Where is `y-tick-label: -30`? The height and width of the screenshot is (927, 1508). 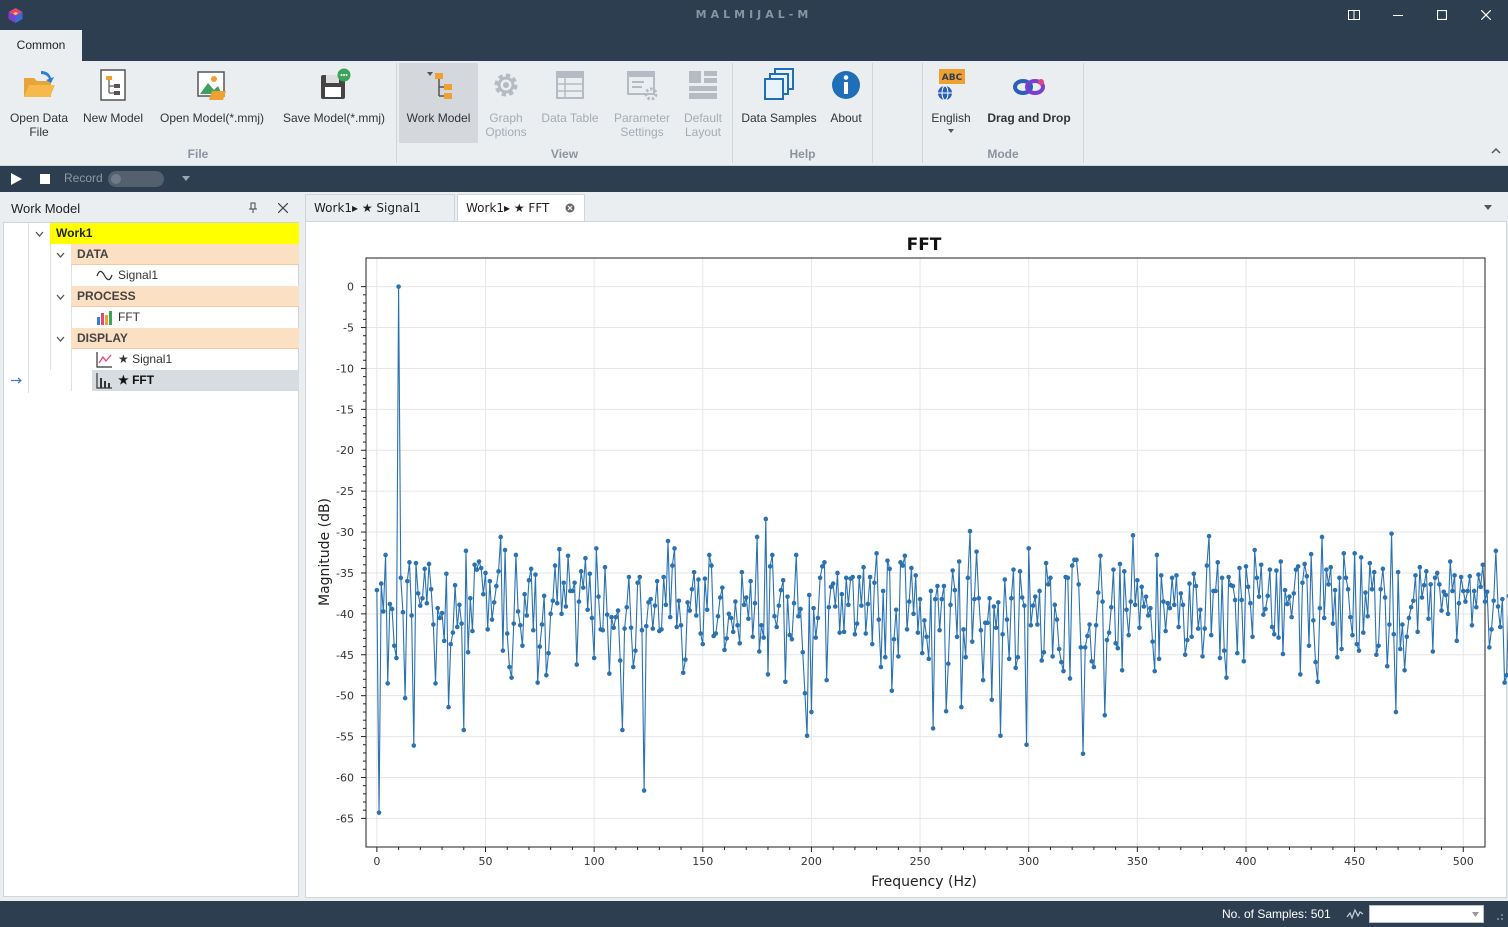
y-tick-label: -30 is located at coordinates (345, 532).